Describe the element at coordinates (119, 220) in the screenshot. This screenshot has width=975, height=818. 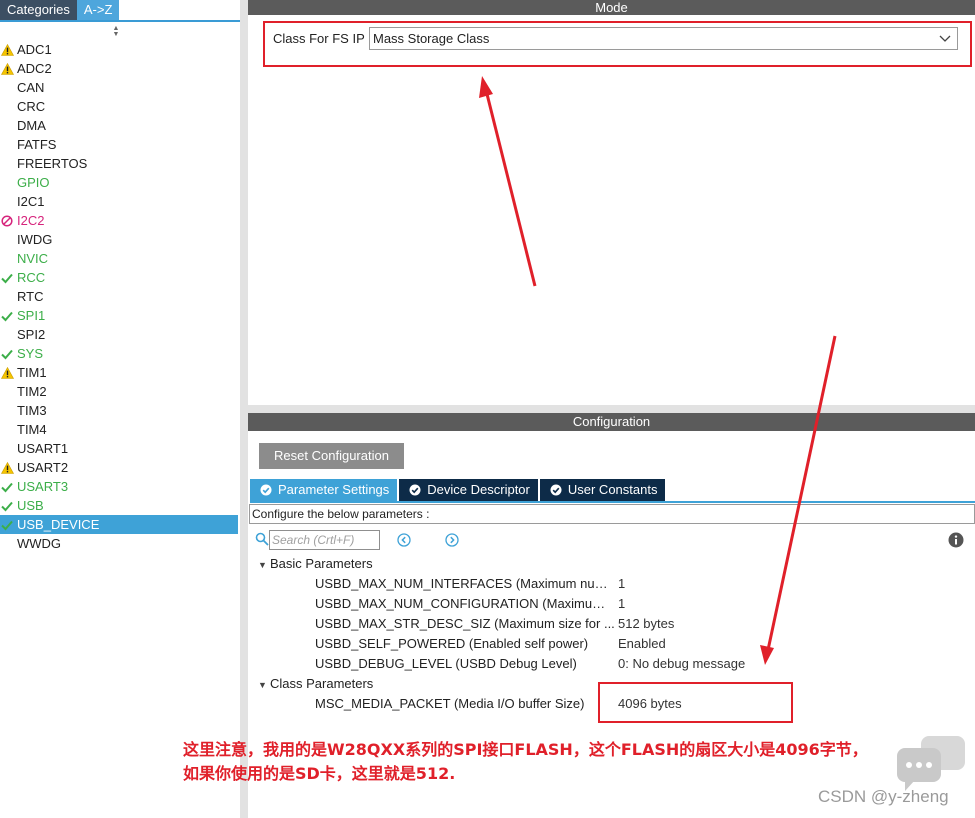
I see `peripheral-item: I2C2` at that location.